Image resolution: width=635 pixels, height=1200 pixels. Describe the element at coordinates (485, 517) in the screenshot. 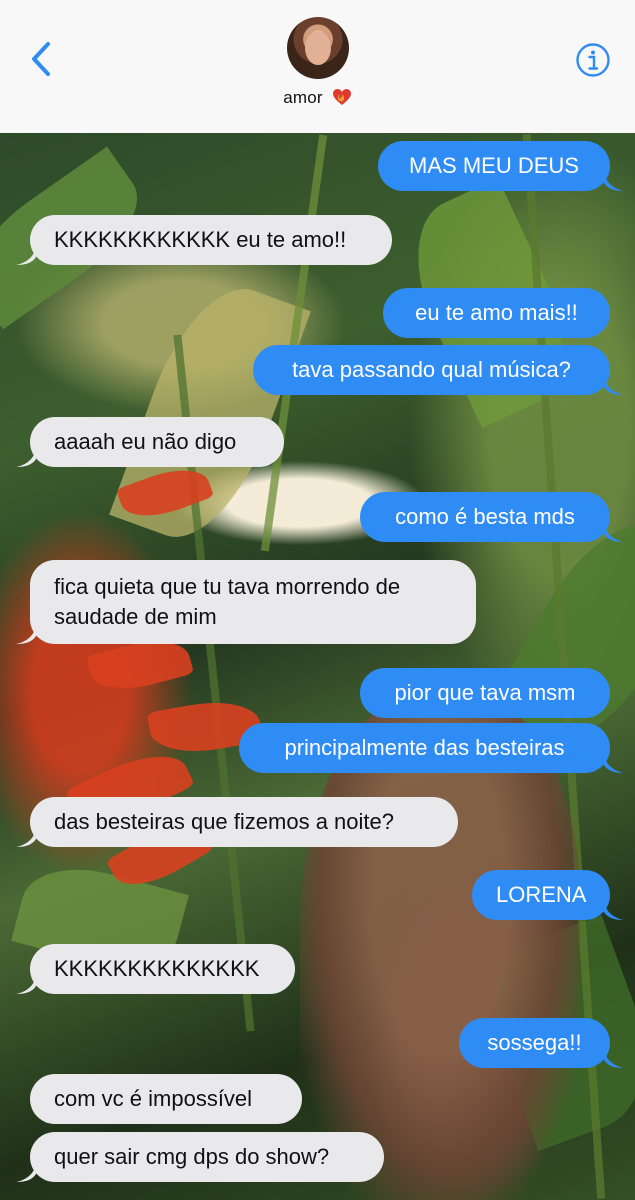

I see `sent-message: como é besta mds` at that location.